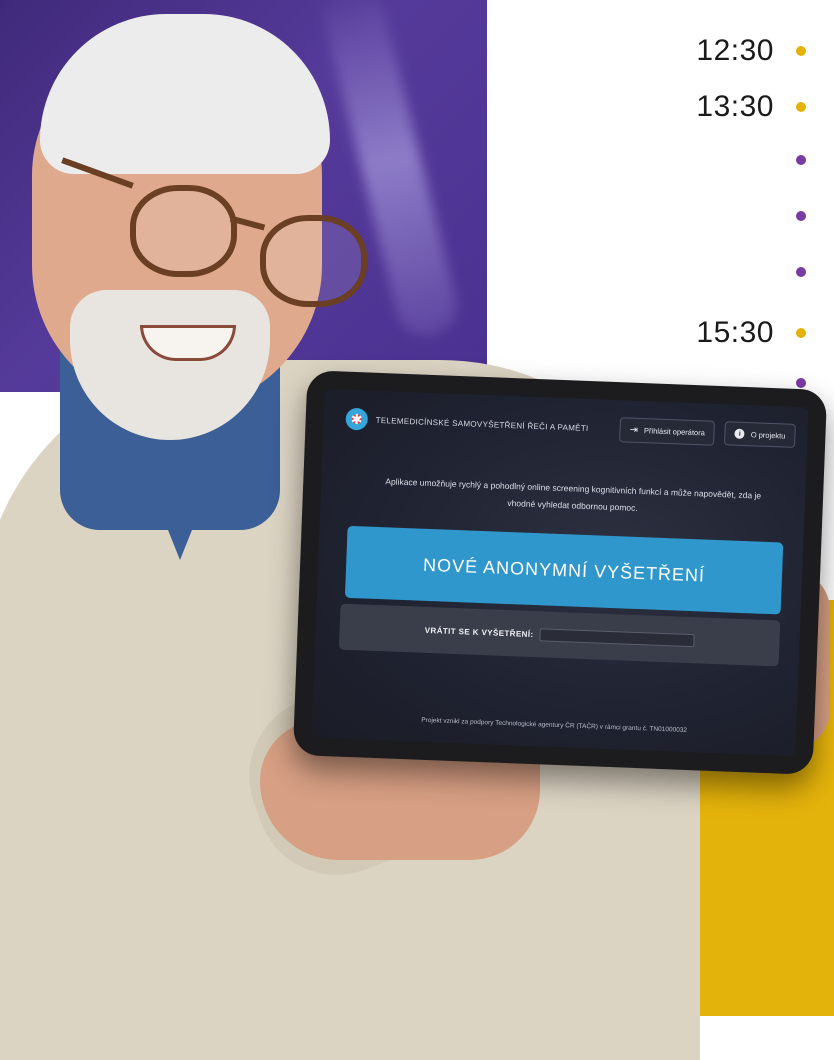 This screenshot has height=1060, width=834. I want to click on exam-code-input, so click(617, 637).